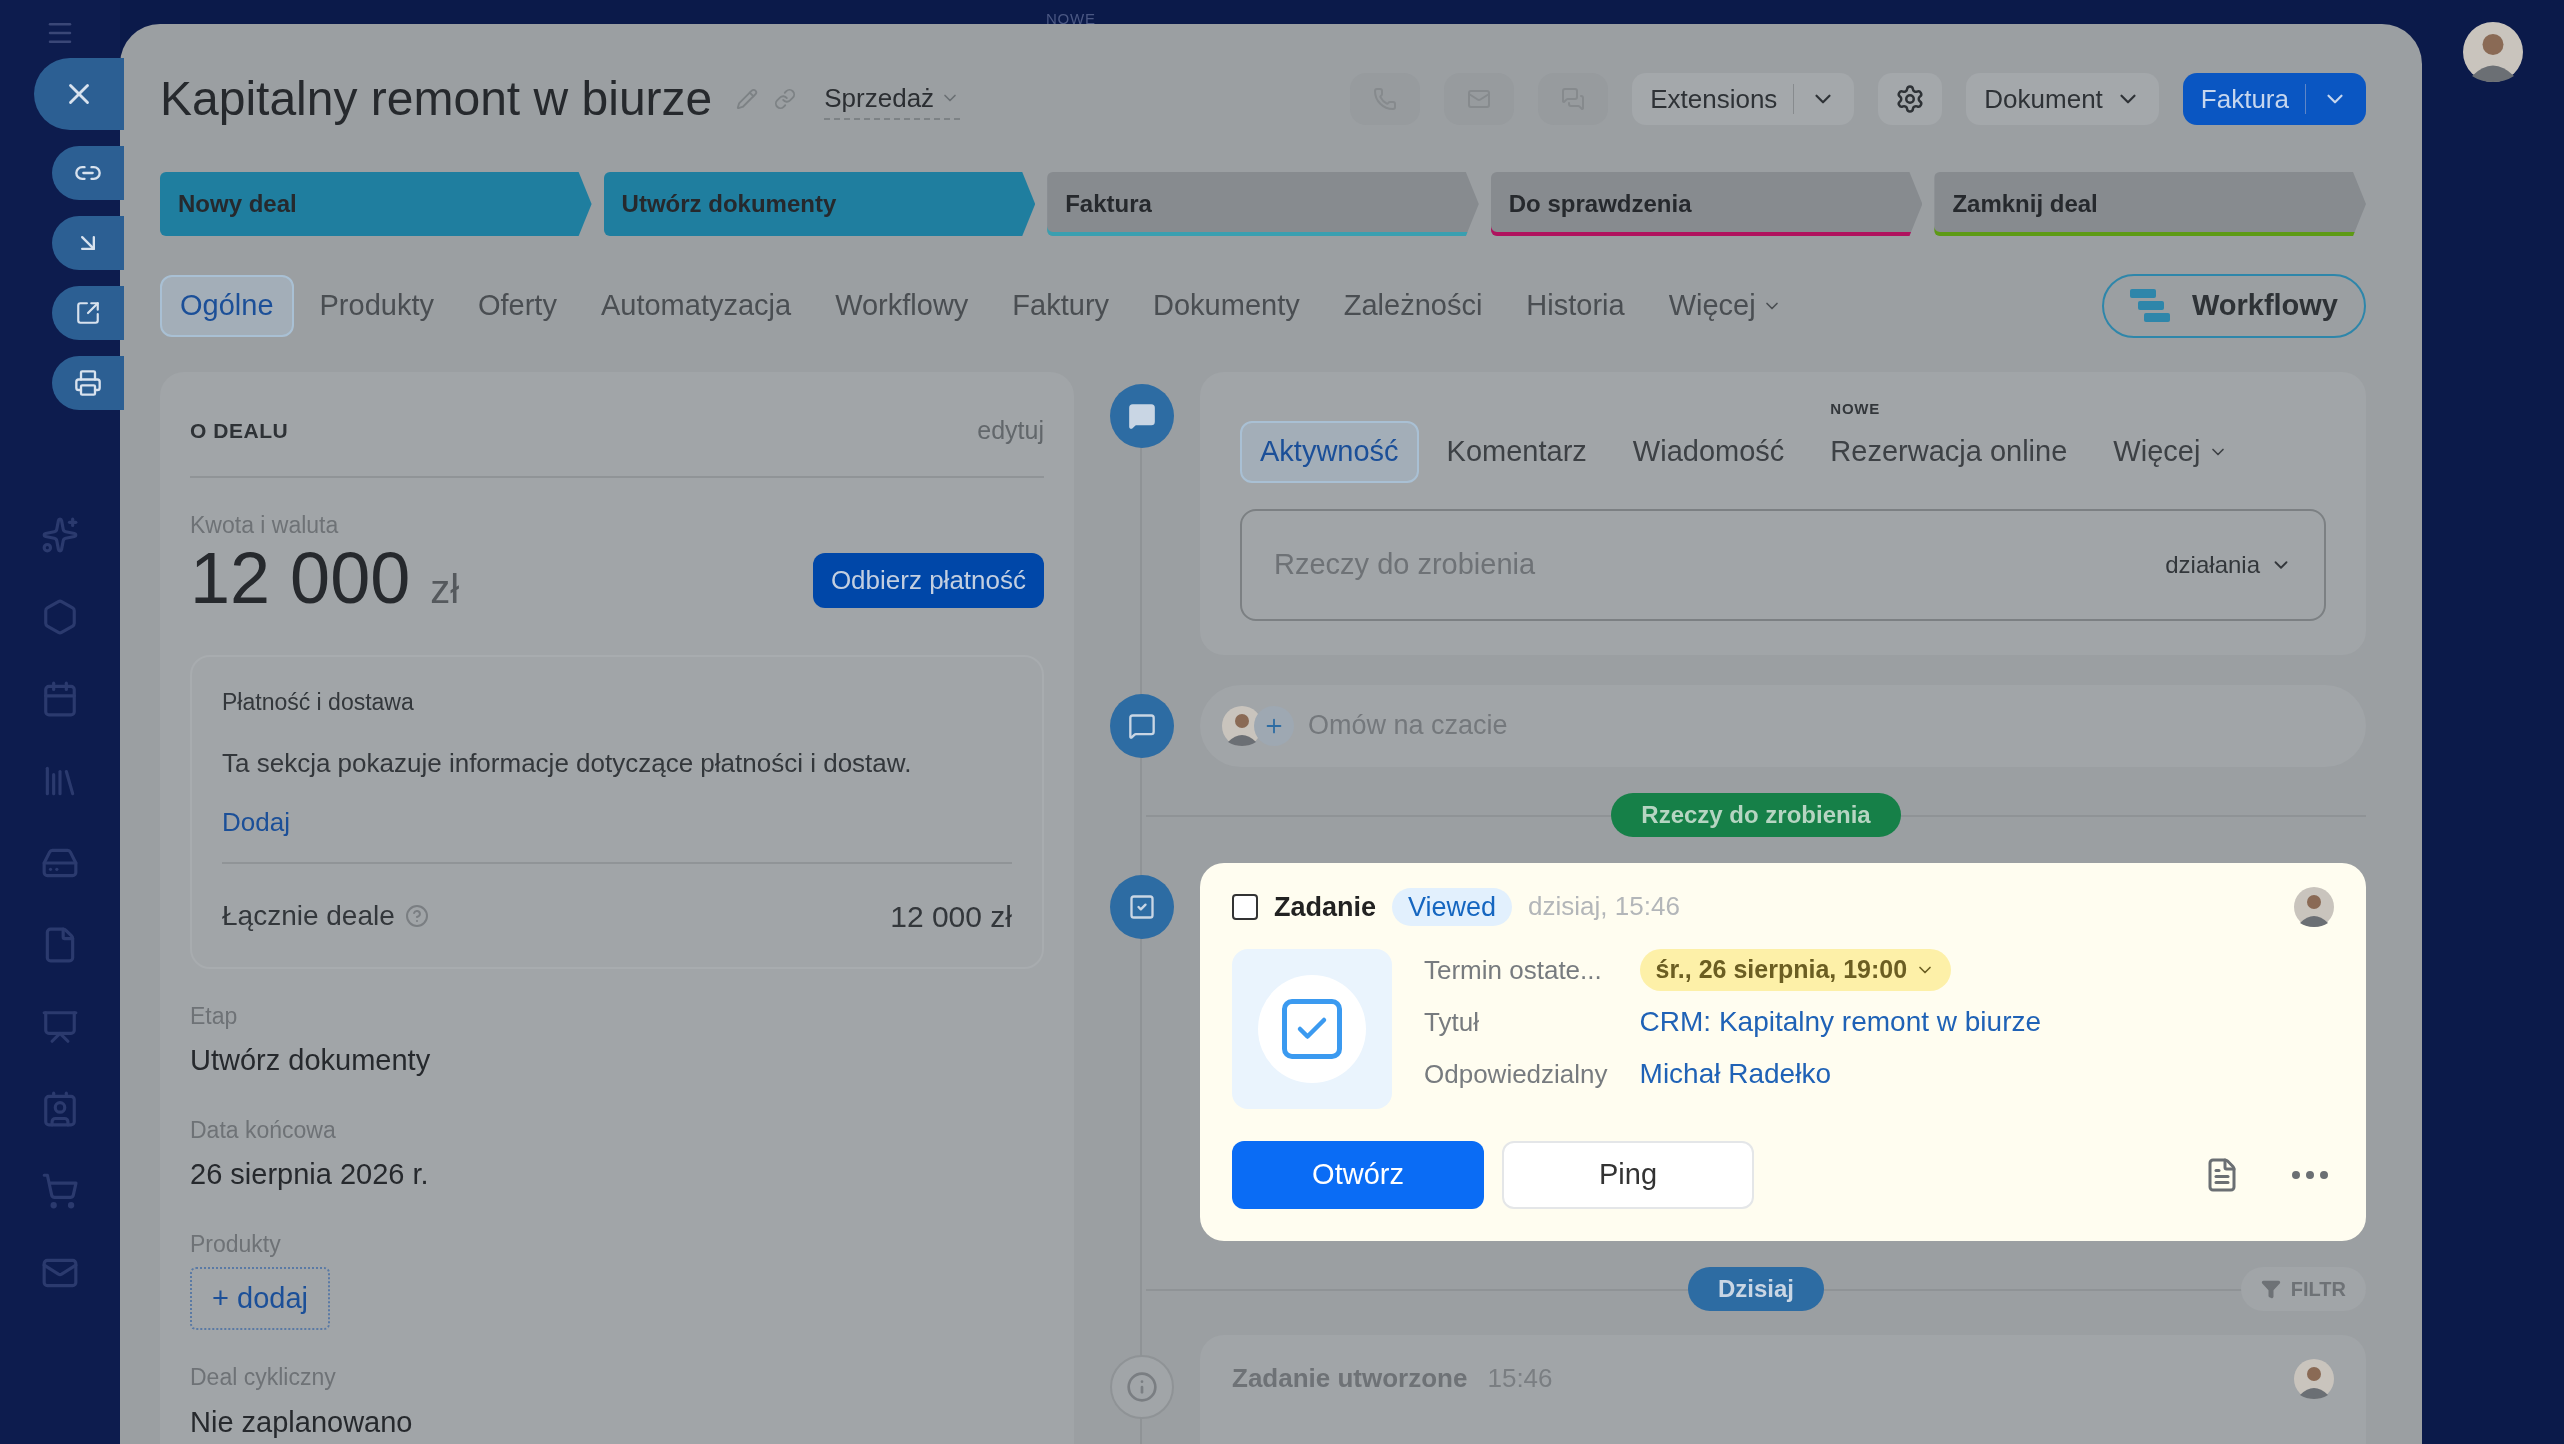 The width and height of the screenshot is (2564, 1444). What do you see at coordinates (1516, 451) in the screenshot?
I see `activity-tab: Komentarz` at bounding box center [1516, 451].